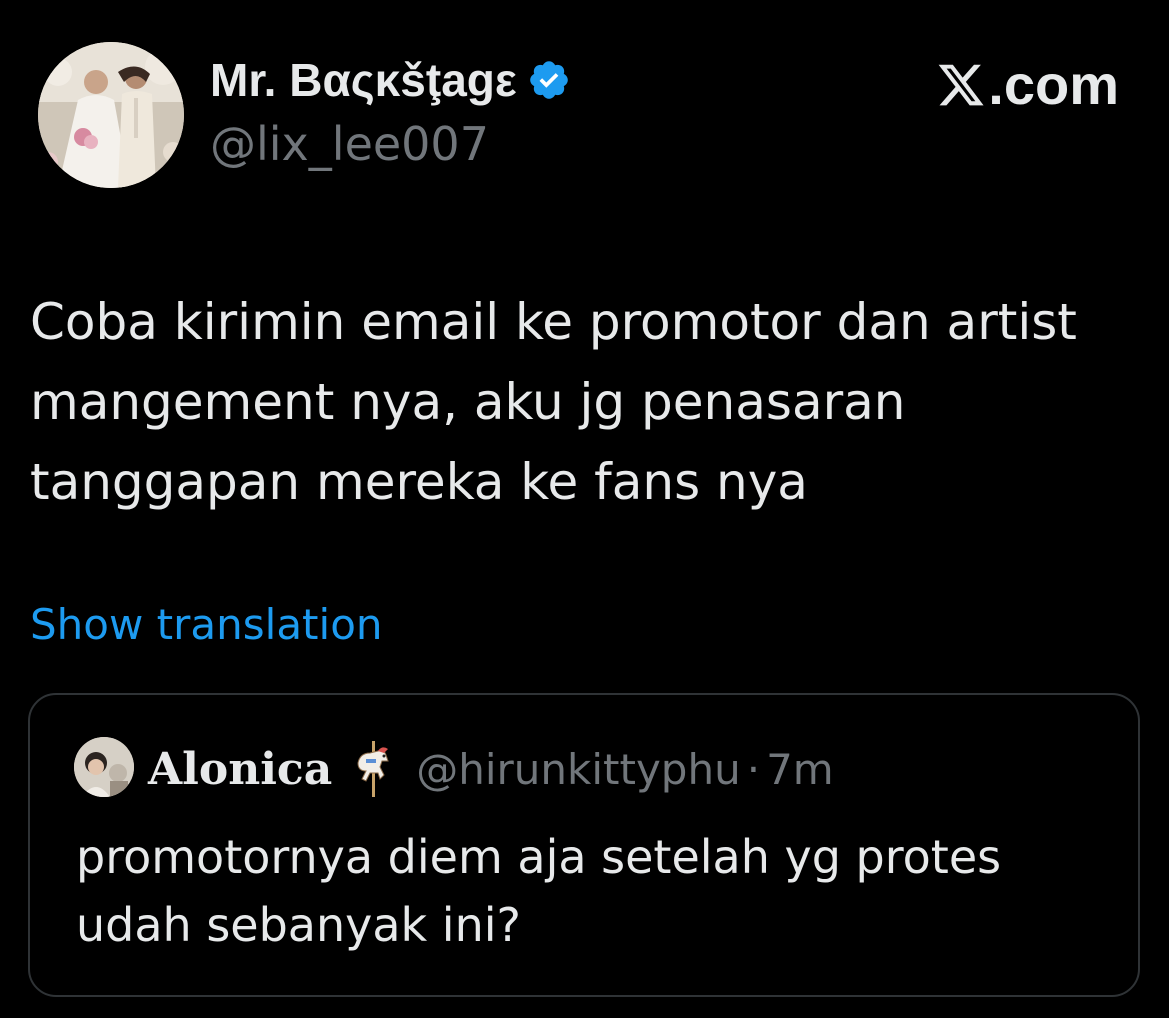  I want to click on quoted-tweet-header: Alonica @hirunkittyphu · 7m, so click(491, 769).